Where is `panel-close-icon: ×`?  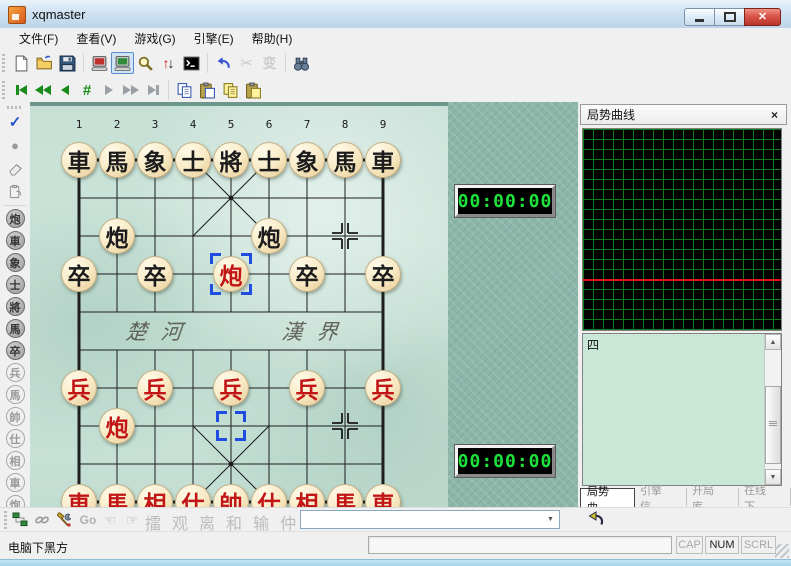
panel-close-icon: × is located at coordinates (774, 115).